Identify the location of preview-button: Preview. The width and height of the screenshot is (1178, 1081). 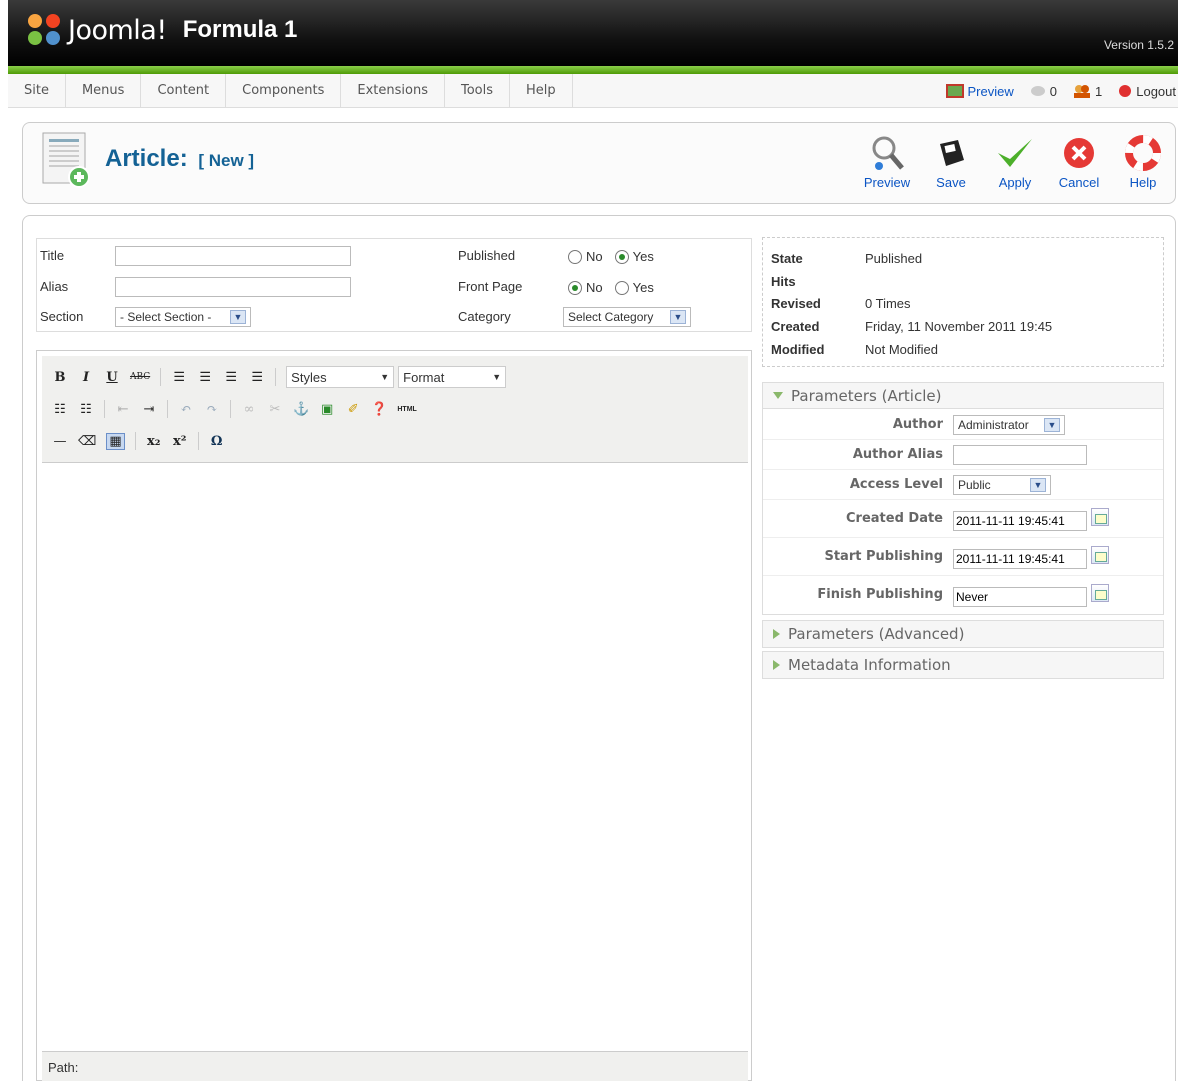
(887, 160).